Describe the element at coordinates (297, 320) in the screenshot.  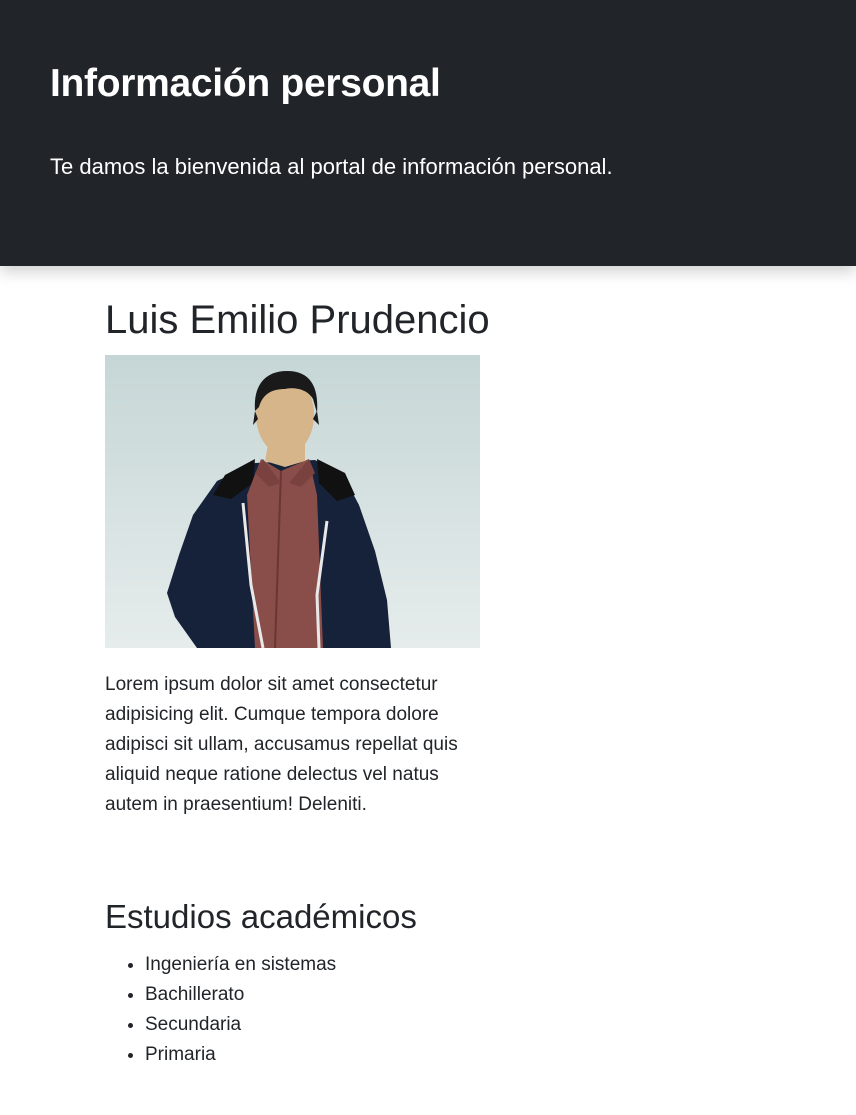
I see `person-name: Luis Emilio Prudencio` at that location.